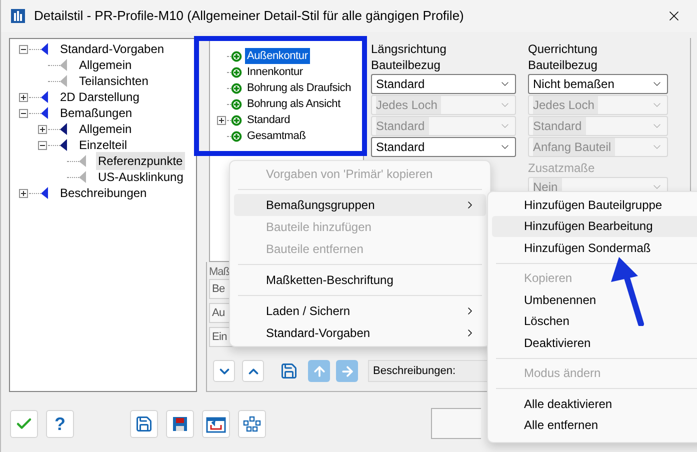 This screenshot has height=452, width=697. I want to click on tree-item: Bohrung als Draufsich, so click(299, 88).